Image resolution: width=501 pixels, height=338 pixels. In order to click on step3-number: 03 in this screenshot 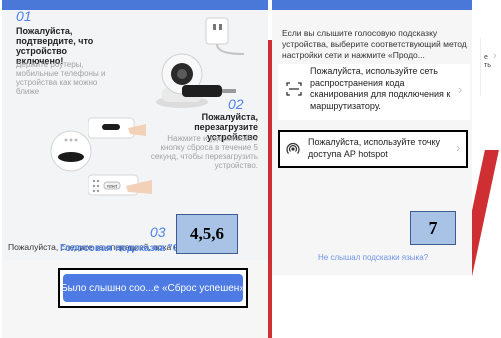, I will do `click(158, 232)`.